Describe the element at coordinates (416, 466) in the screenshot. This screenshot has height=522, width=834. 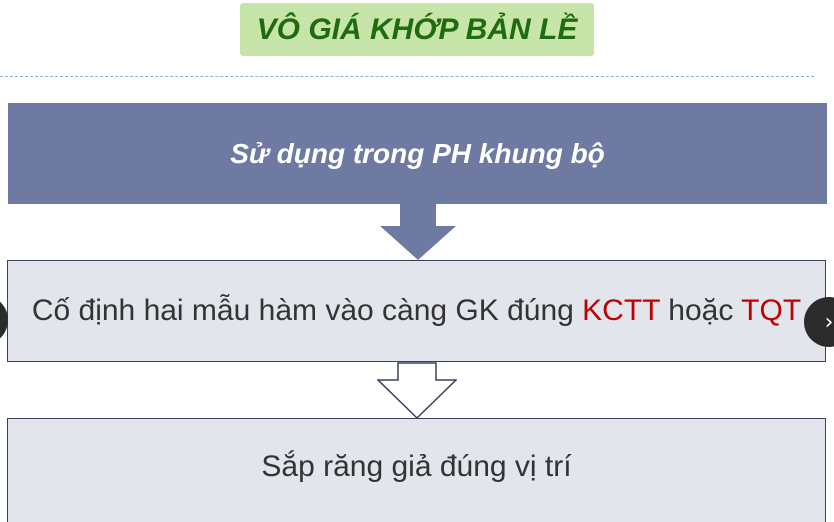
I see `step-arrange-teeth-text: Sắp răng giả đúng vị trí` at that location.